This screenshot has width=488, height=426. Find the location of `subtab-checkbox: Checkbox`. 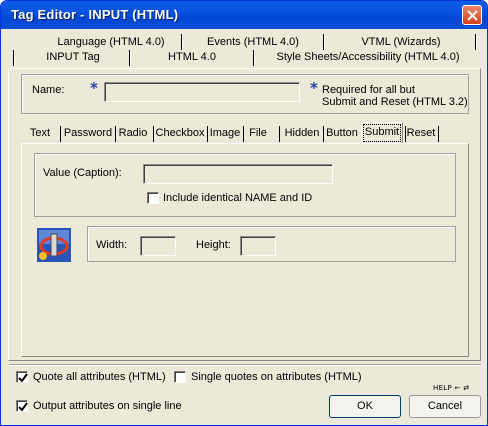

subtab-checkbox: Checkbox is located at coordinates (180, 133).